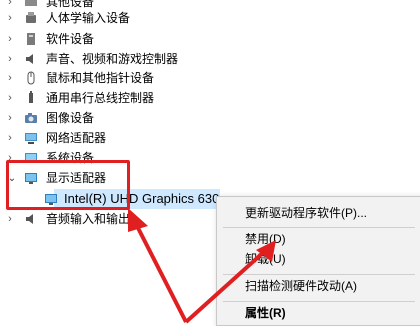 The width and height of the screenshot is (420, 326). Describe the element at coordinates (31, 17) in the screenshot. I see `hid-icon` at that location.